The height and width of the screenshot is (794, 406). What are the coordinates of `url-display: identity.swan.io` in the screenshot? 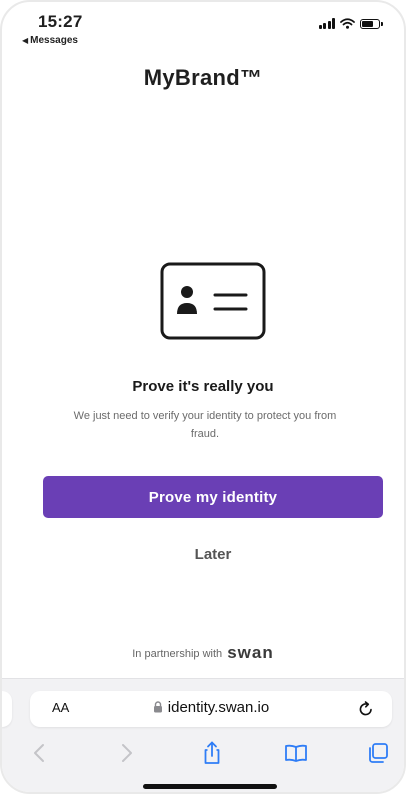 It's located at (211, 707).